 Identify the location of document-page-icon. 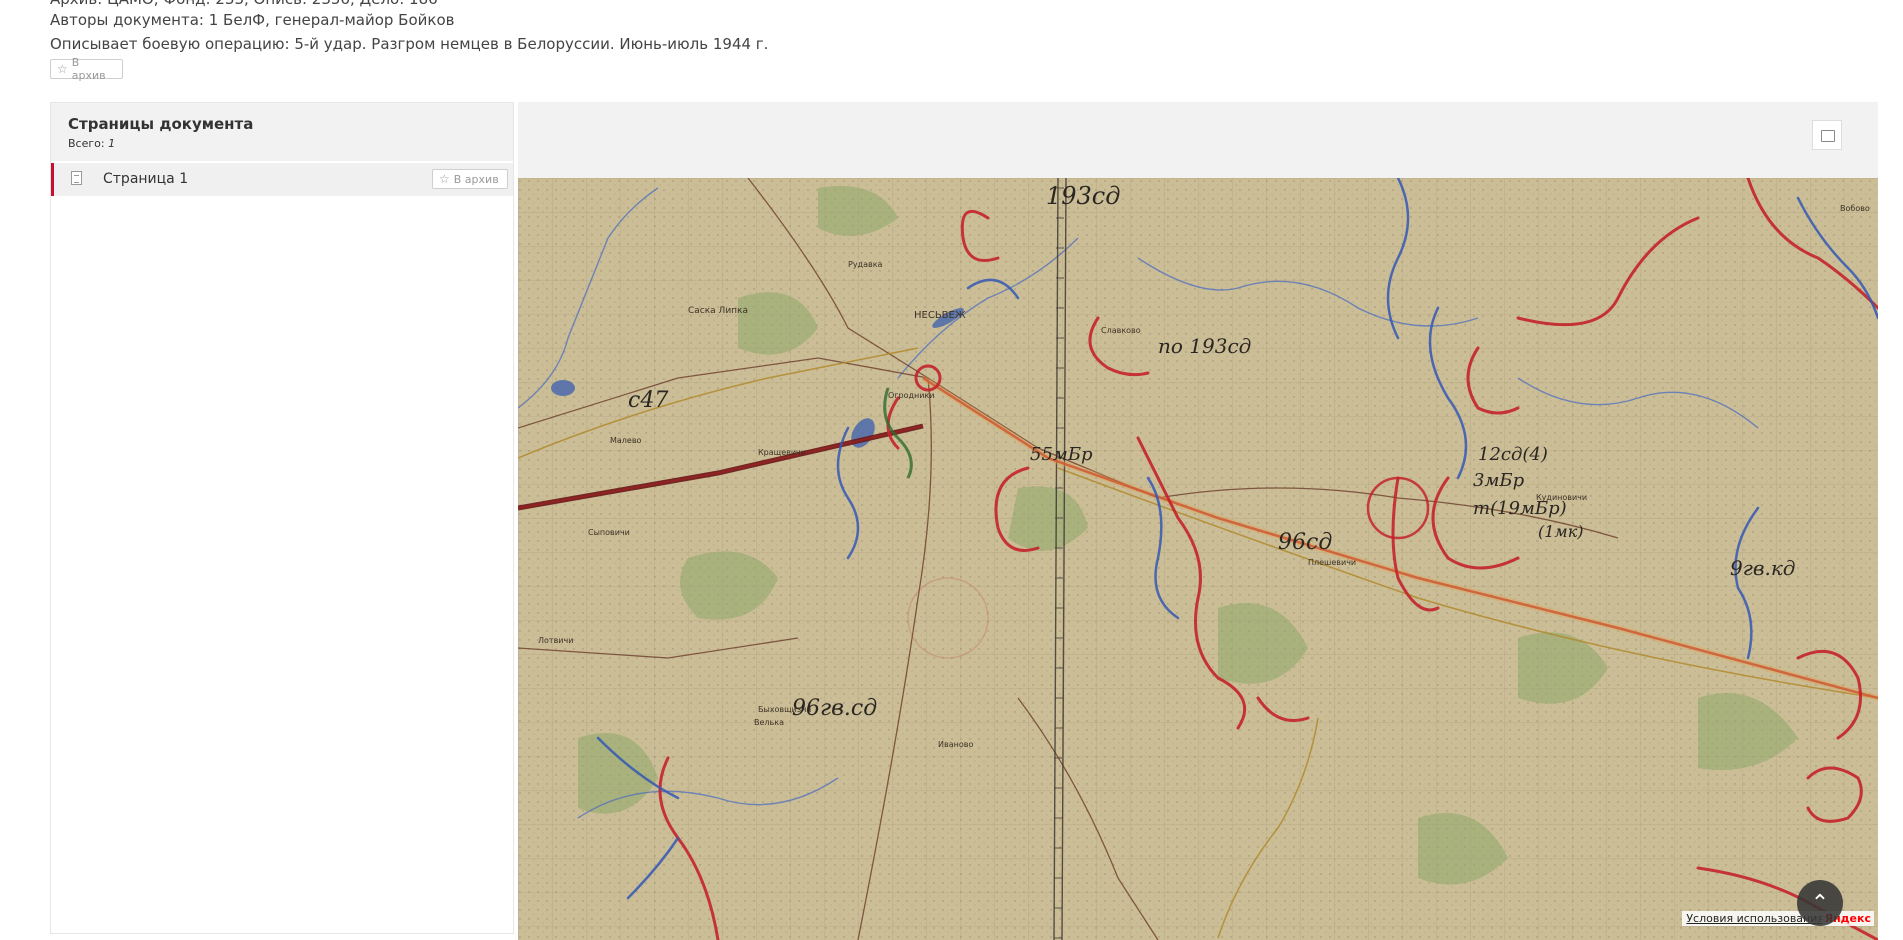
(76, 178).